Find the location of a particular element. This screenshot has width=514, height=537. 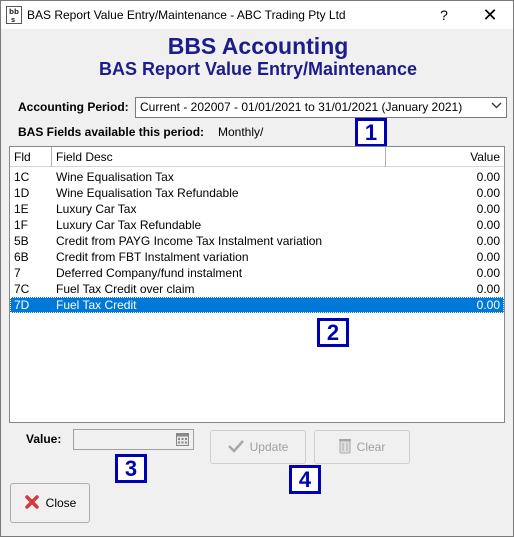

update-button: Update is located at coordinates (258, 447).